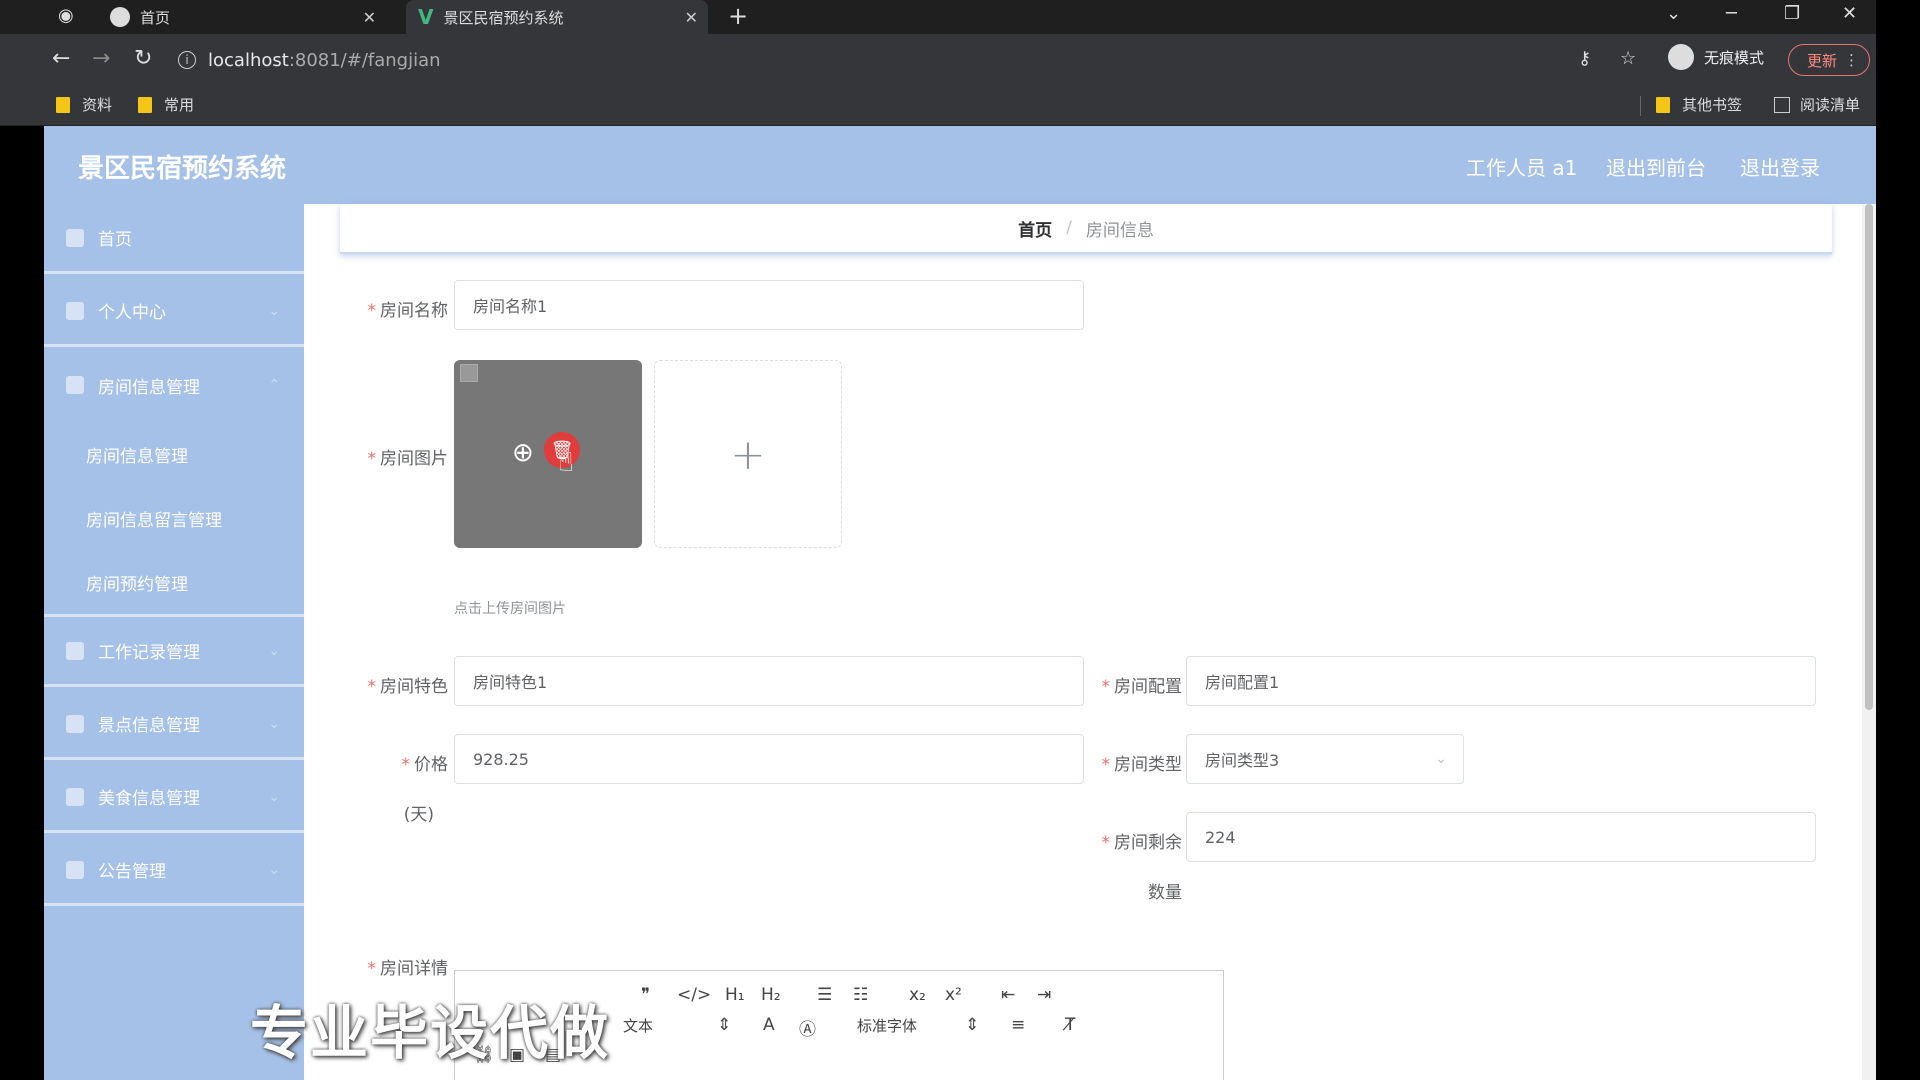 The height and width of the screenshot is (1080, 1920). Describe the element at coordinates (972, 1025) in the screenshot. I see `select-arrow-icon: ⇕` at that location.